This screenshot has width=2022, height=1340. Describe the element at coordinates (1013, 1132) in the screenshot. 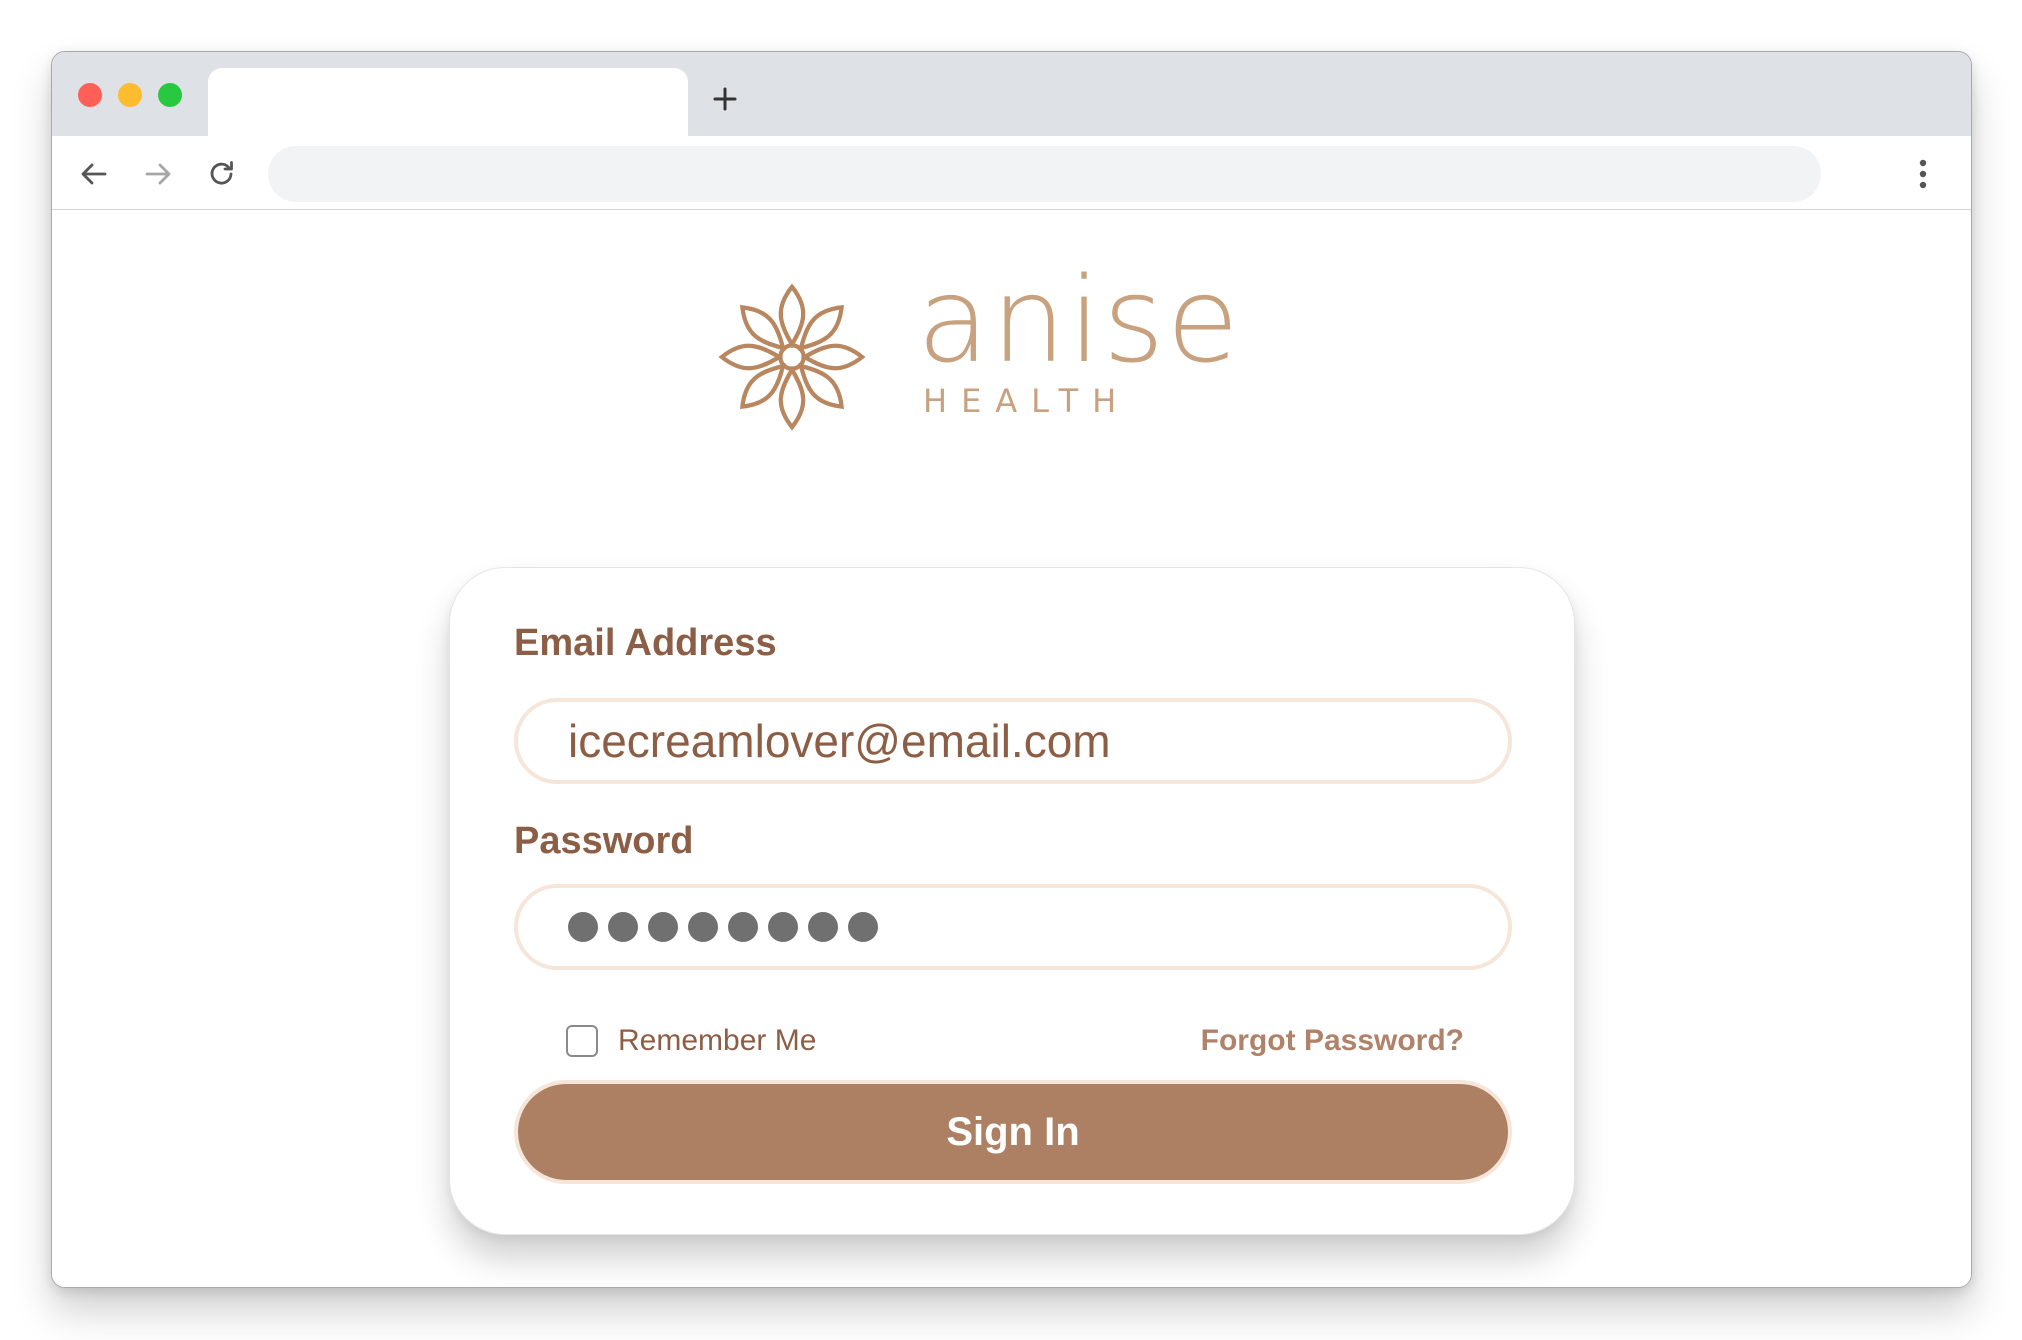

I see `sign-in-button: Sign In` at that location.